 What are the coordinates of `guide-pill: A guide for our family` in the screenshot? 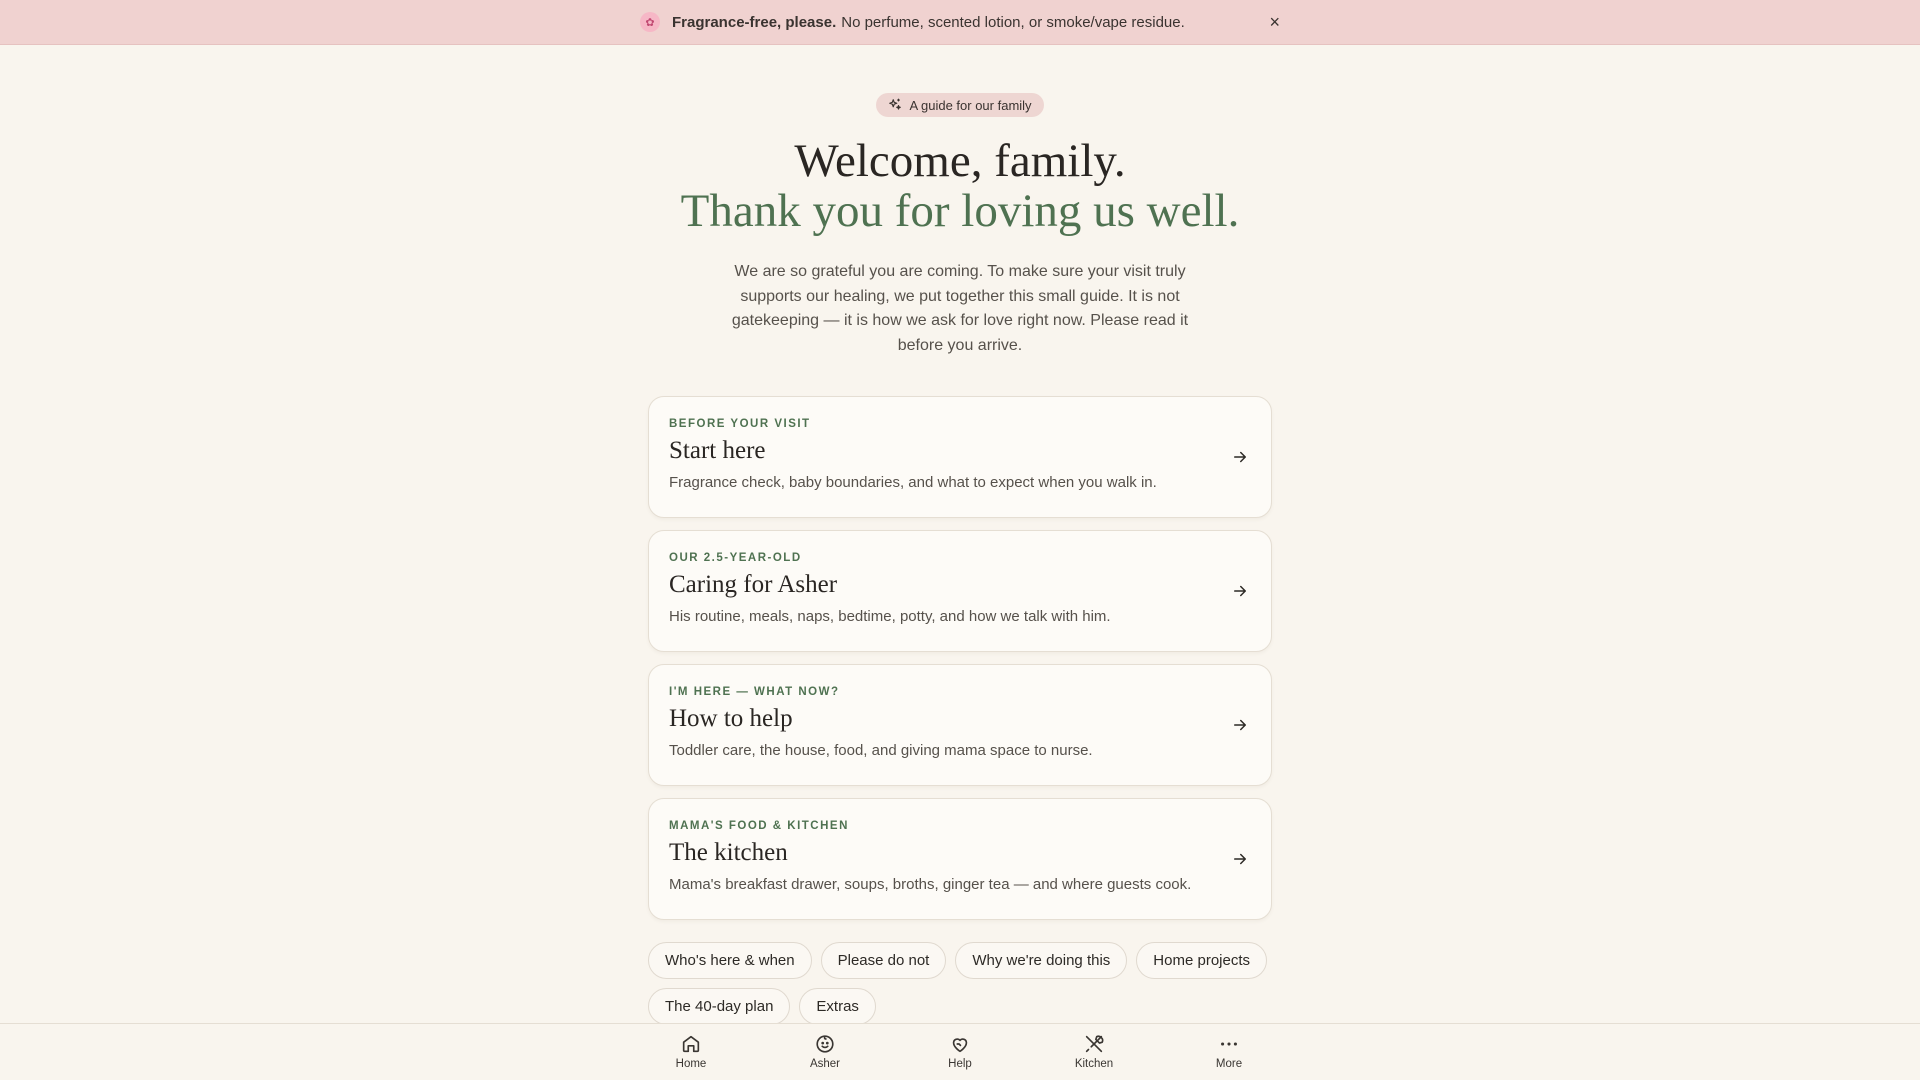 It's located at (960, 105).